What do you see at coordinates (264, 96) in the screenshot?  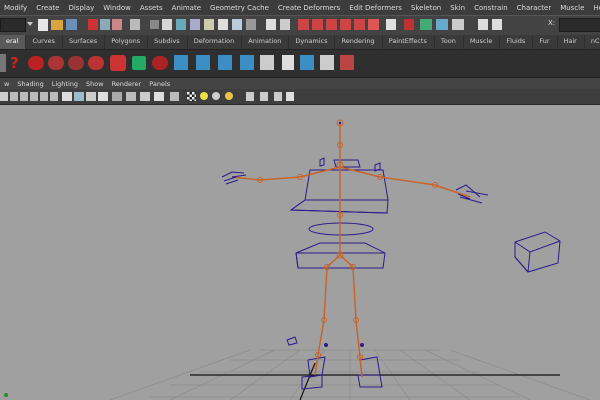 I see `frame-selected-icon` at bounding box center [264, 96].